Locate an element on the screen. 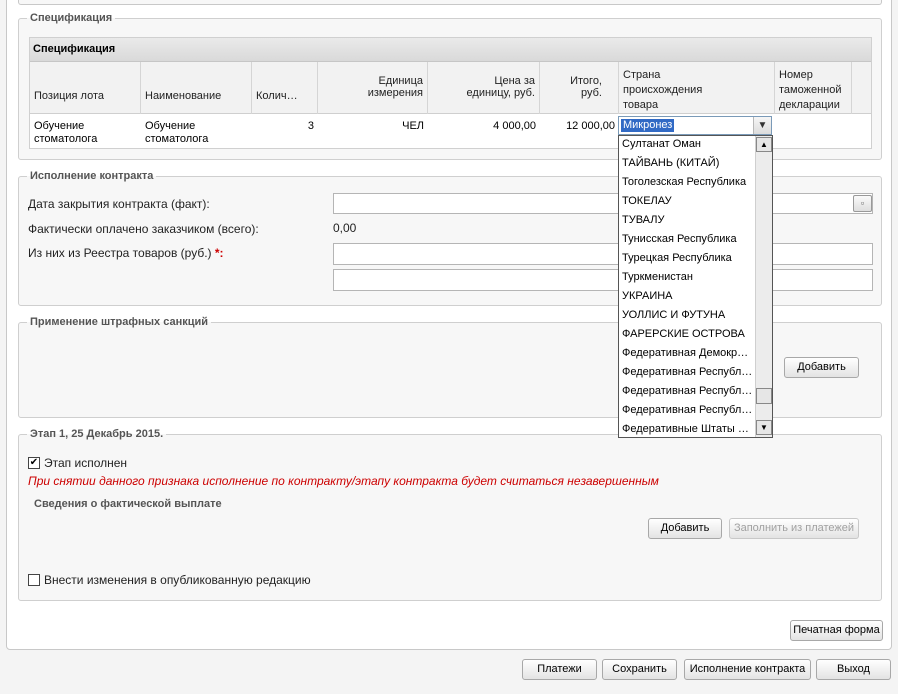 This screenshot has height=694, width=898. scroll-down-icon: ▼ is located at coordinates (764, 427).